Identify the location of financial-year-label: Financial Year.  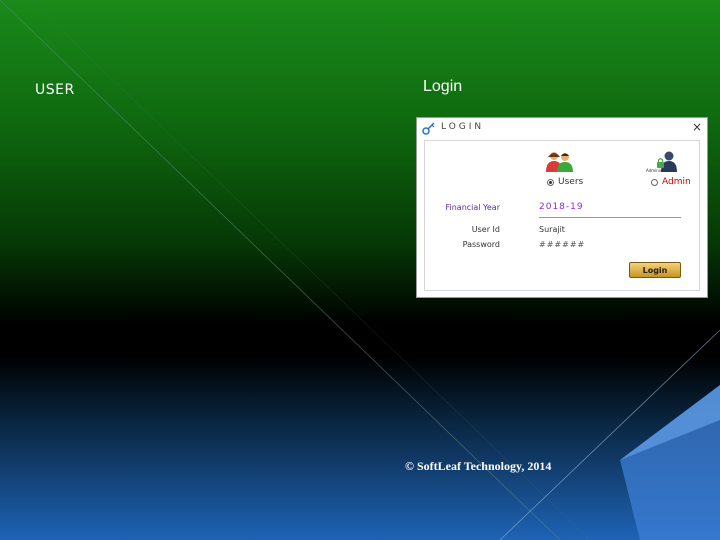
(472, 207).